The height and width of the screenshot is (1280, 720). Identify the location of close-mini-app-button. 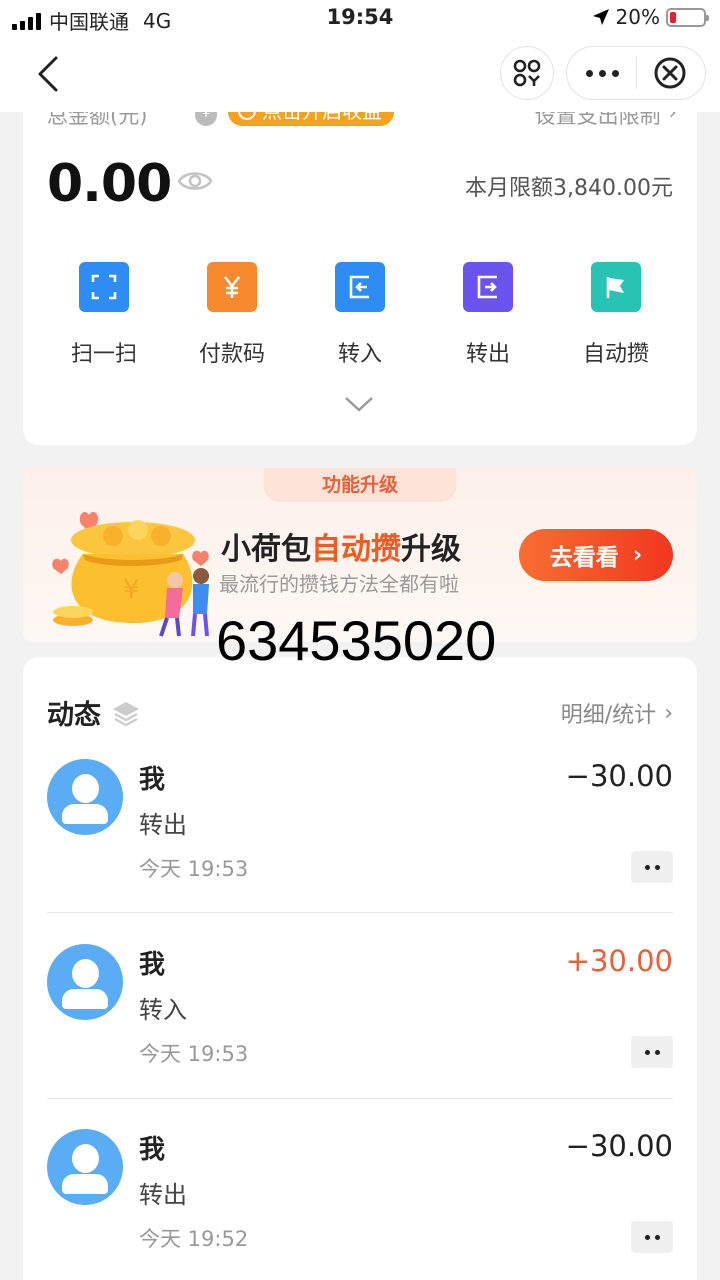
(670, 73).